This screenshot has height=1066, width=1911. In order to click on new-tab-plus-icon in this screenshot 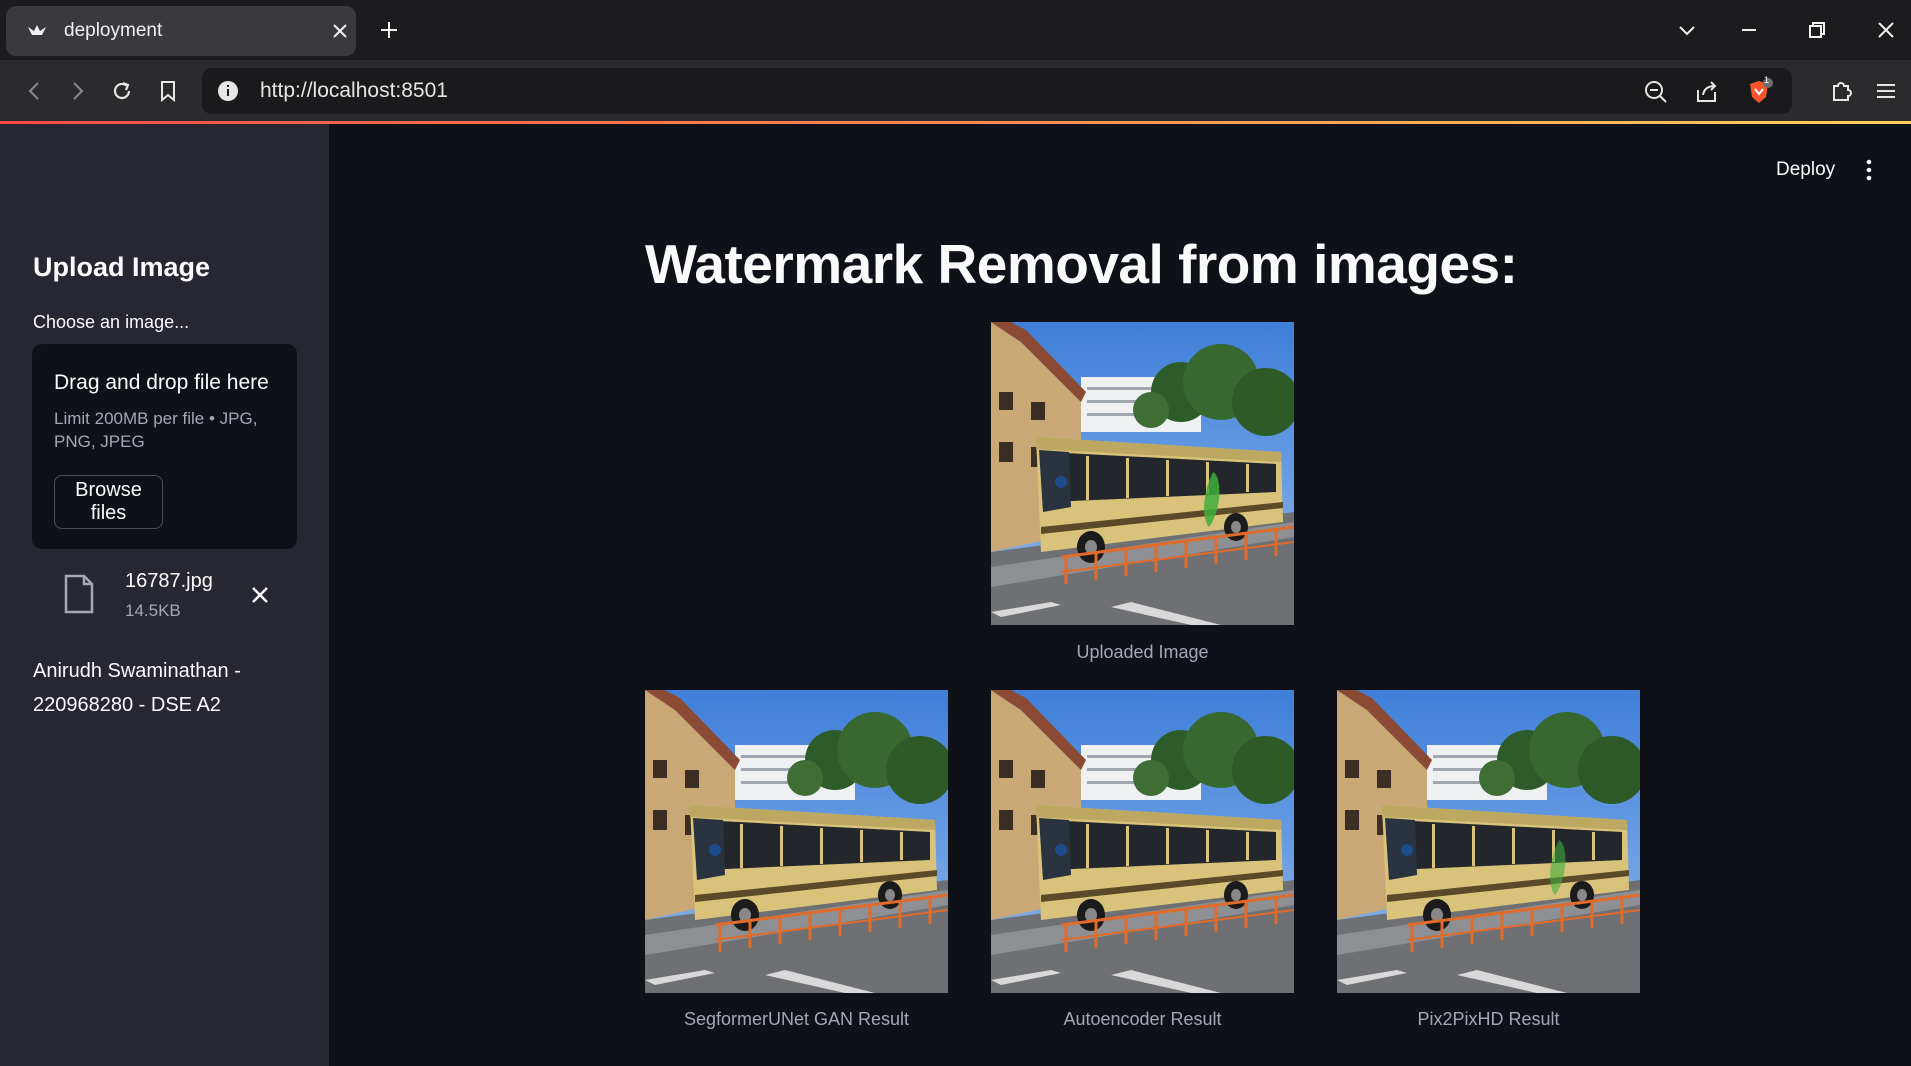, I will do `click(389, 30)`.